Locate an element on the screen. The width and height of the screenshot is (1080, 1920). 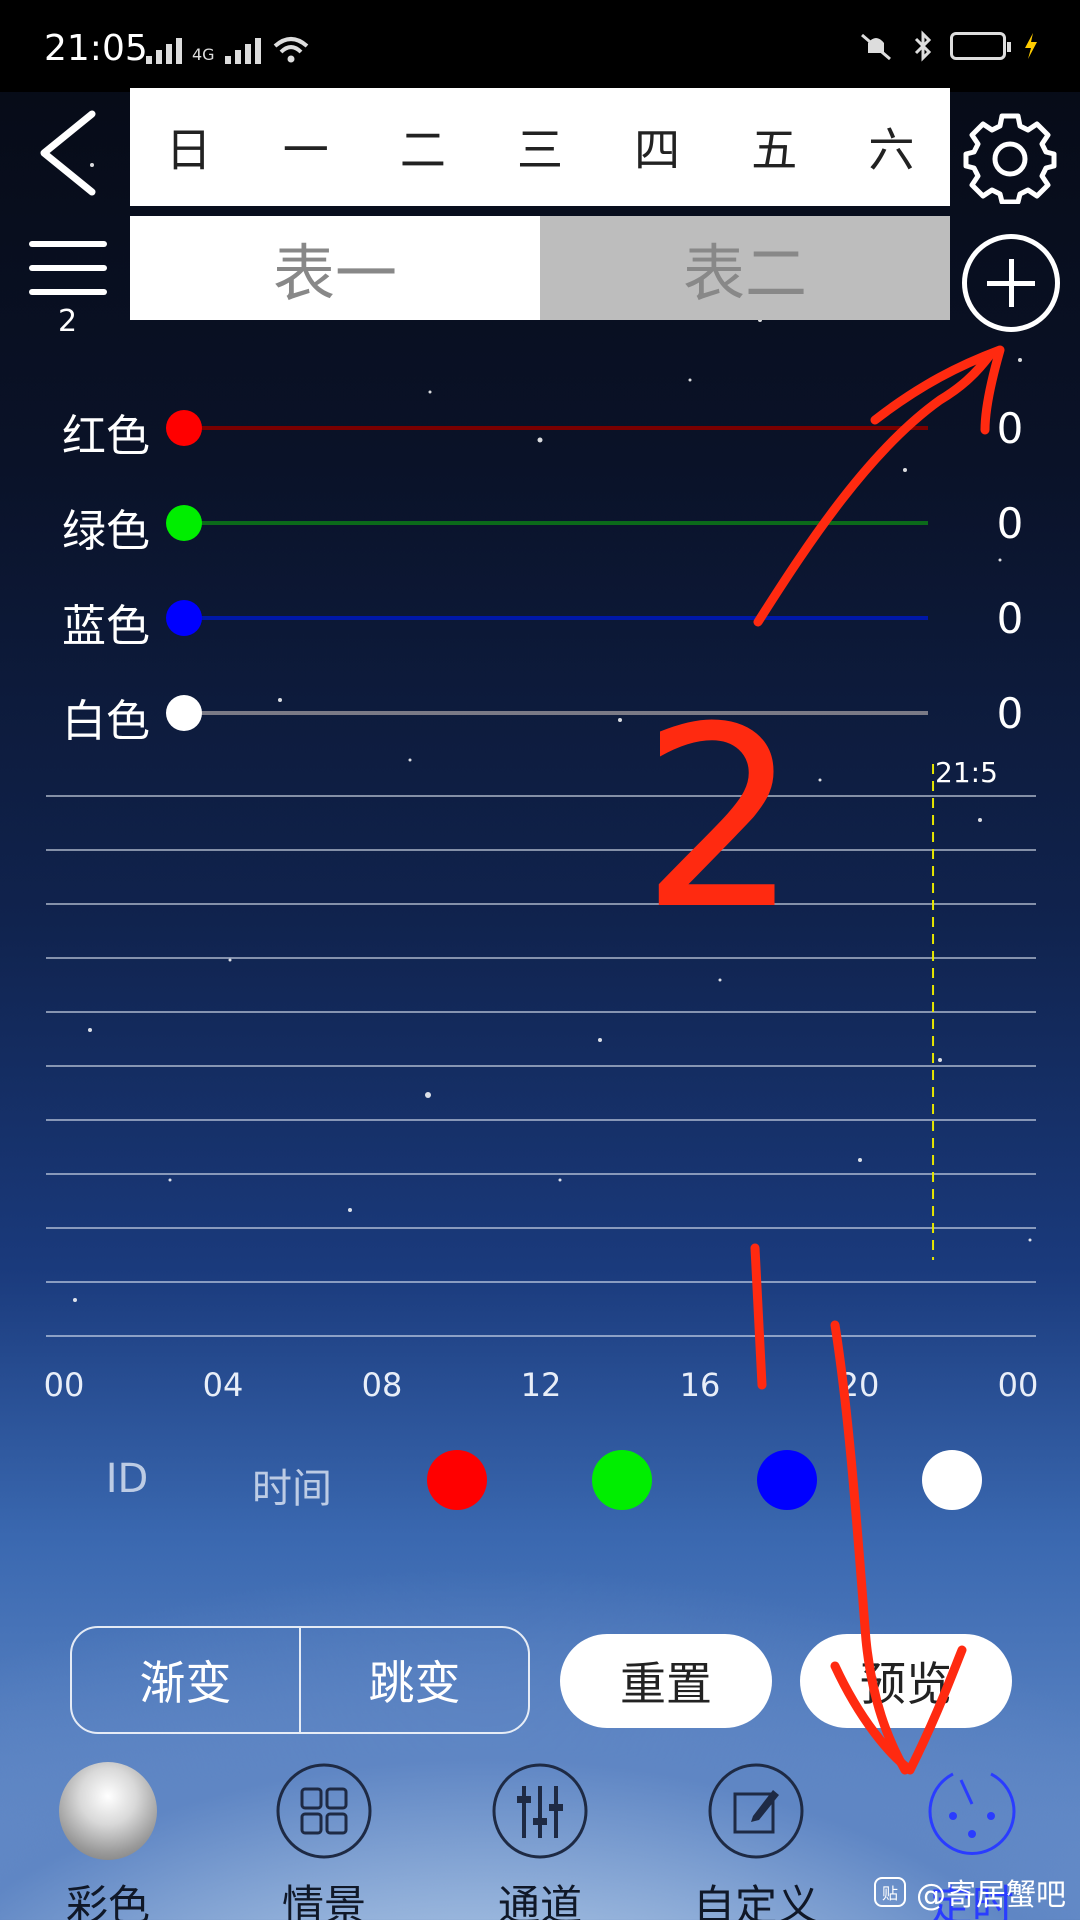
slider-knob-white is located at coordinates (184, 713).